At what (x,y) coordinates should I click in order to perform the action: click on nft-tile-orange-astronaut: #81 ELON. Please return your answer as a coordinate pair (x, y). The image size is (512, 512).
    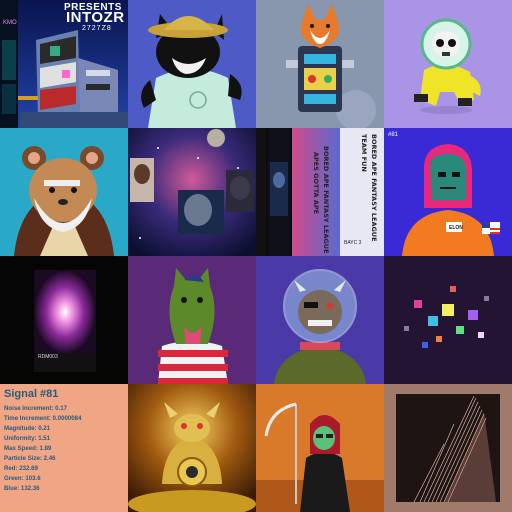
    Looking at the image, I should click on (448, 192).